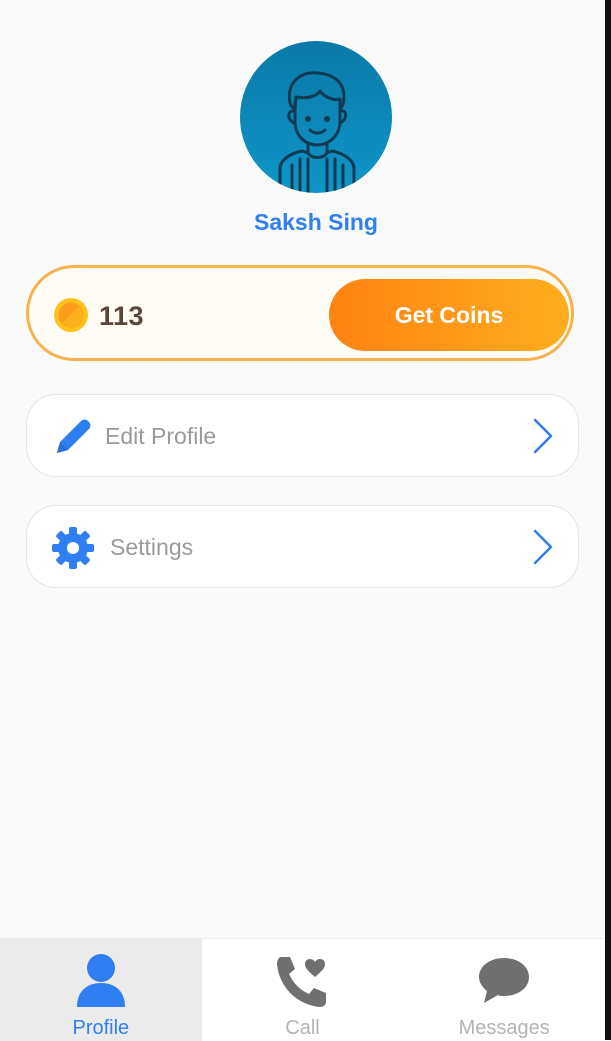 This screenshot has height=1041, width=611. I want to click on profile-name: Saksh Sing, so click(316, 222).